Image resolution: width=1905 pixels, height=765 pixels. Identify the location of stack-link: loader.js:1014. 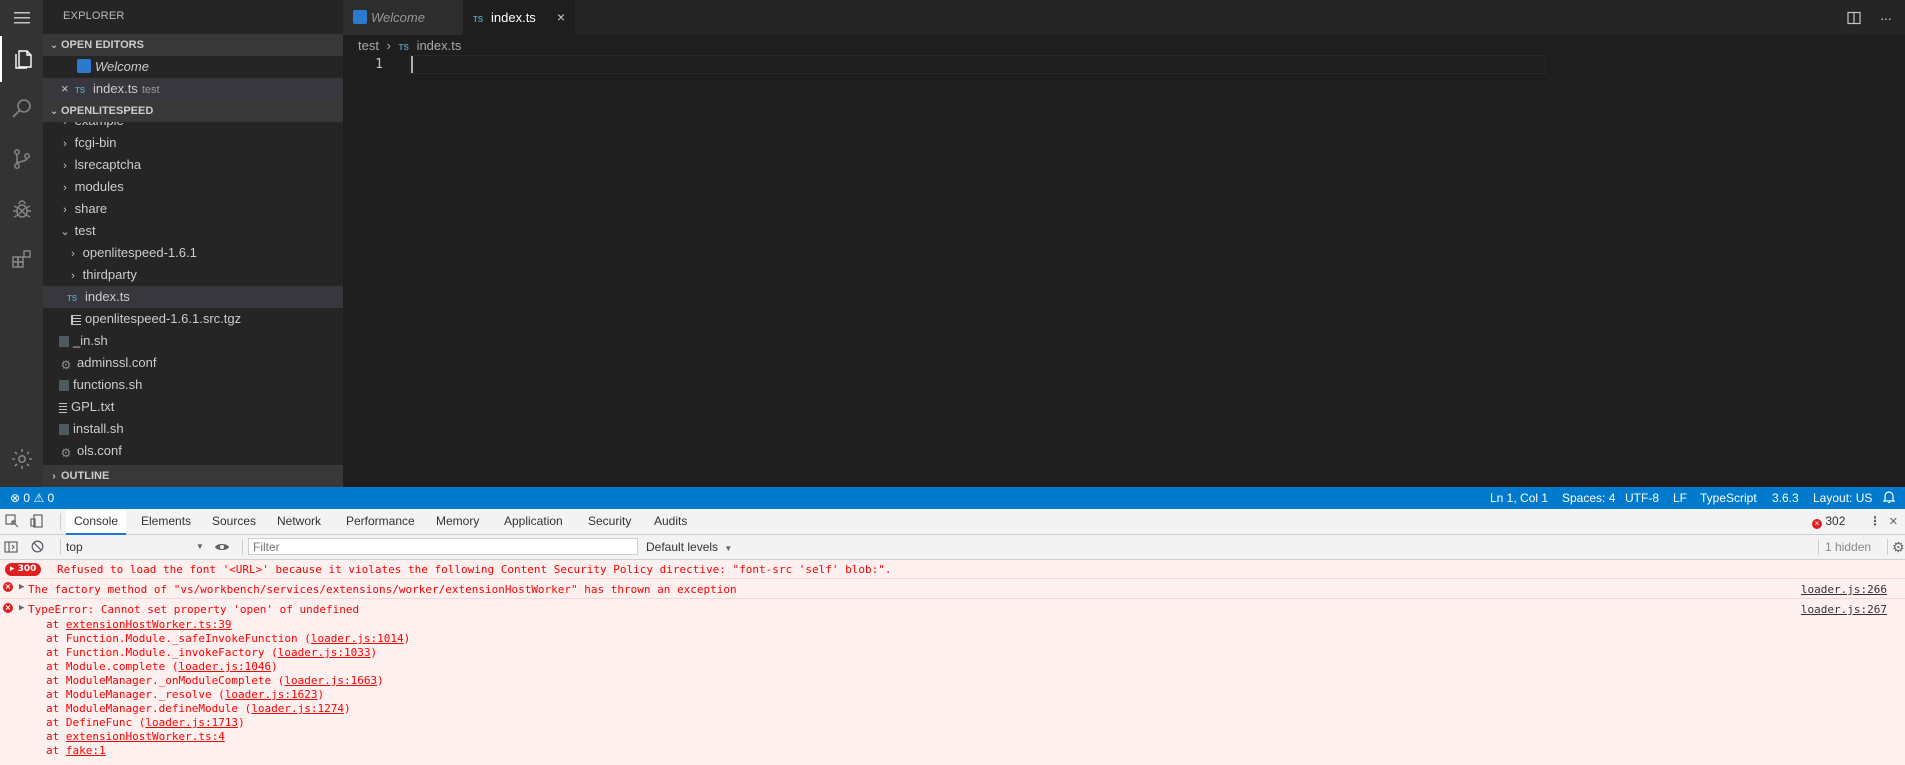
(357, 638).